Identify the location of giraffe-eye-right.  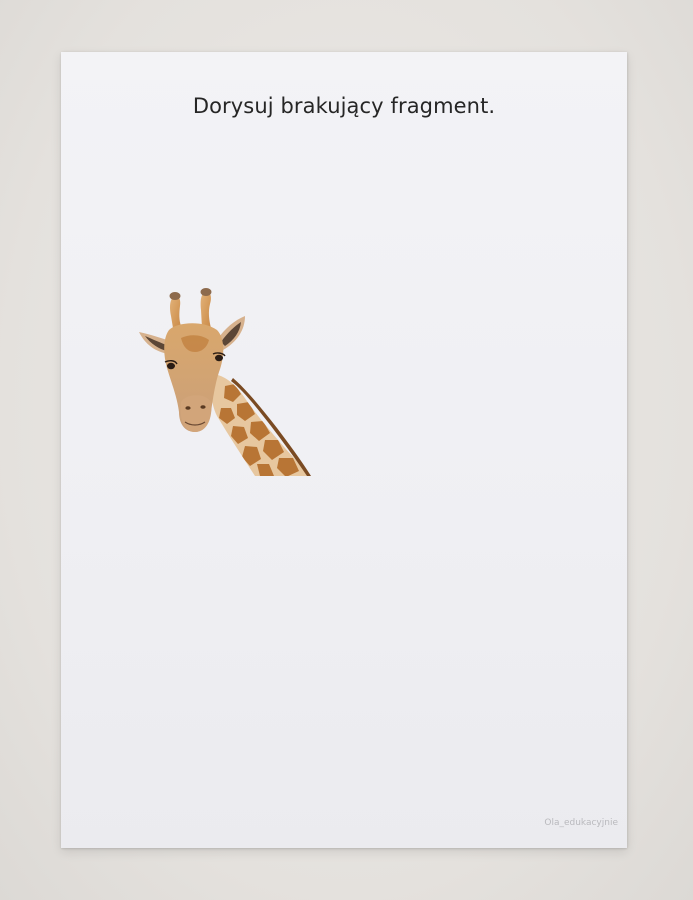
(219, 358).